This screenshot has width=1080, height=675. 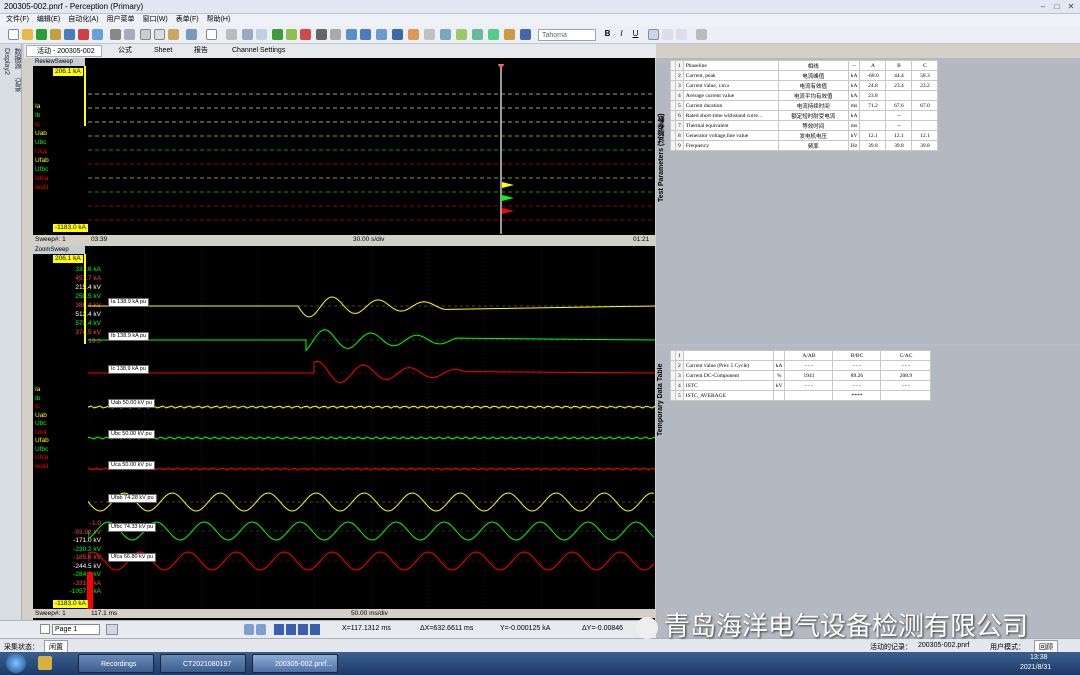 I want to click on import-icon, so click(x=493, y=34).